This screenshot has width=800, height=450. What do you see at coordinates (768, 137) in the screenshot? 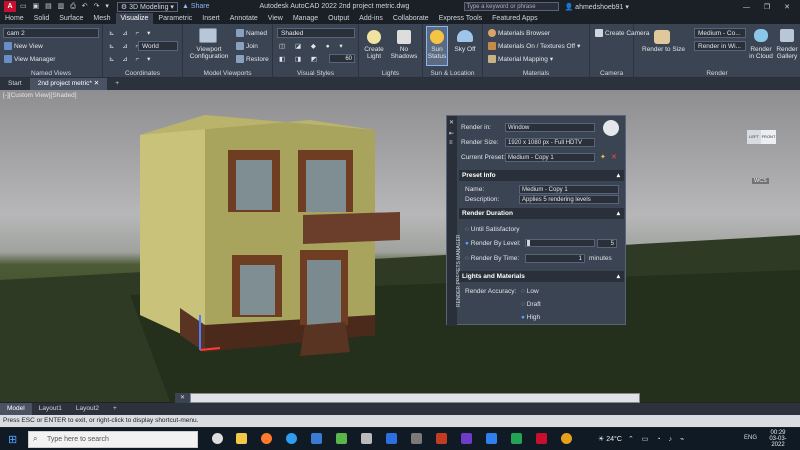
I see `viewcube-front-face: FRONT` at bounding box center [768, 137].